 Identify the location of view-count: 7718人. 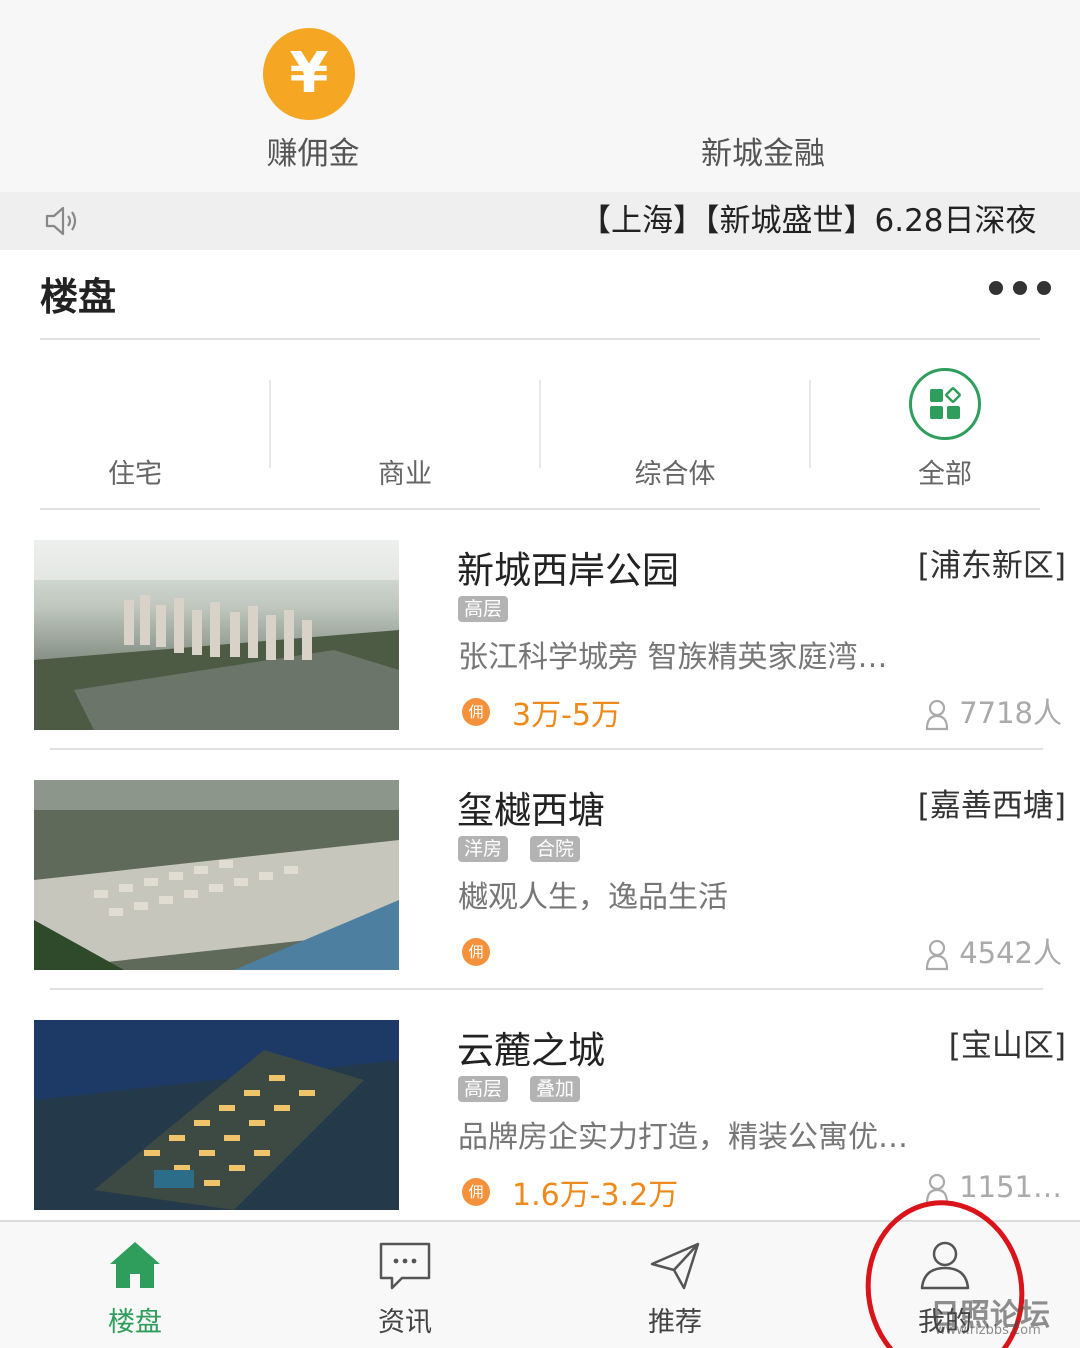
(993, 711).